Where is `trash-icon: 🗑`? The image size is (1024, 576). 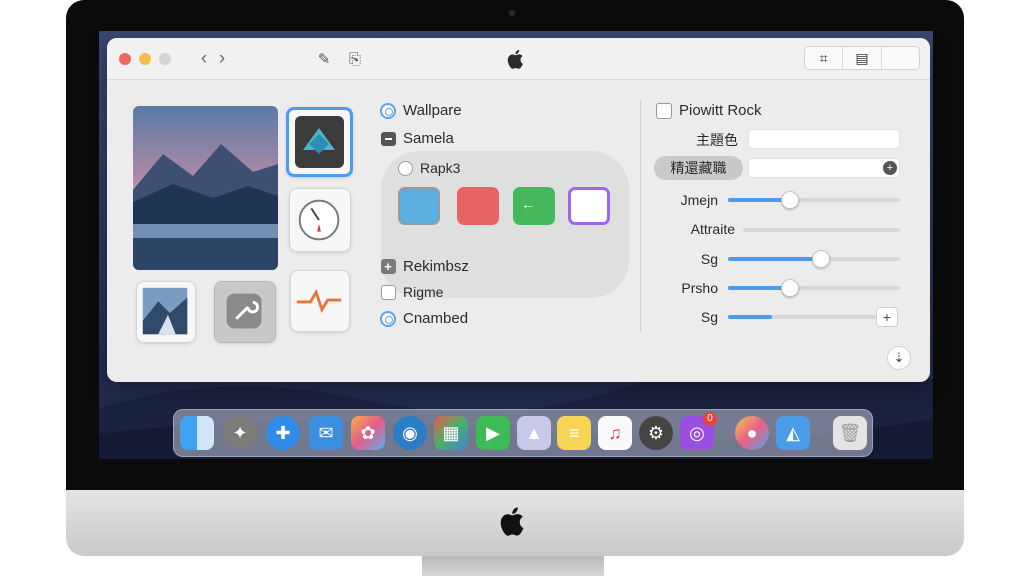
trash-icon: 🗑 is located at coordinates (850, 433).